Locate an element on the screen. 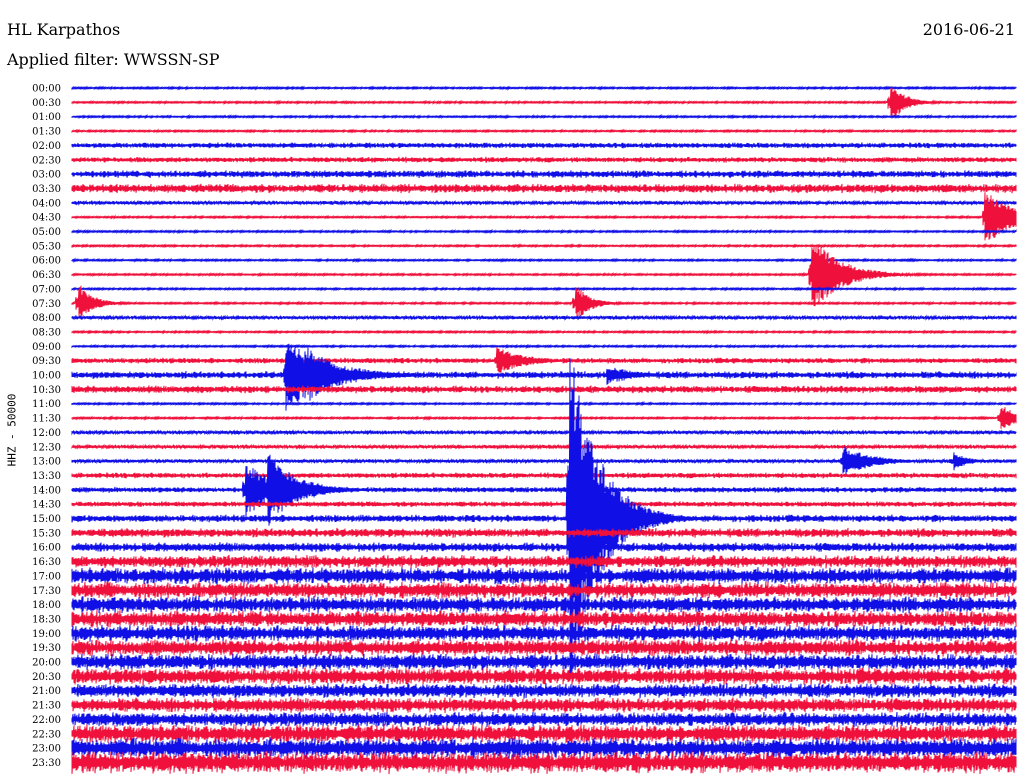 This screenshot has height=780, width=1024. tick-label: 05:30 is located at coordinates (46, 246).